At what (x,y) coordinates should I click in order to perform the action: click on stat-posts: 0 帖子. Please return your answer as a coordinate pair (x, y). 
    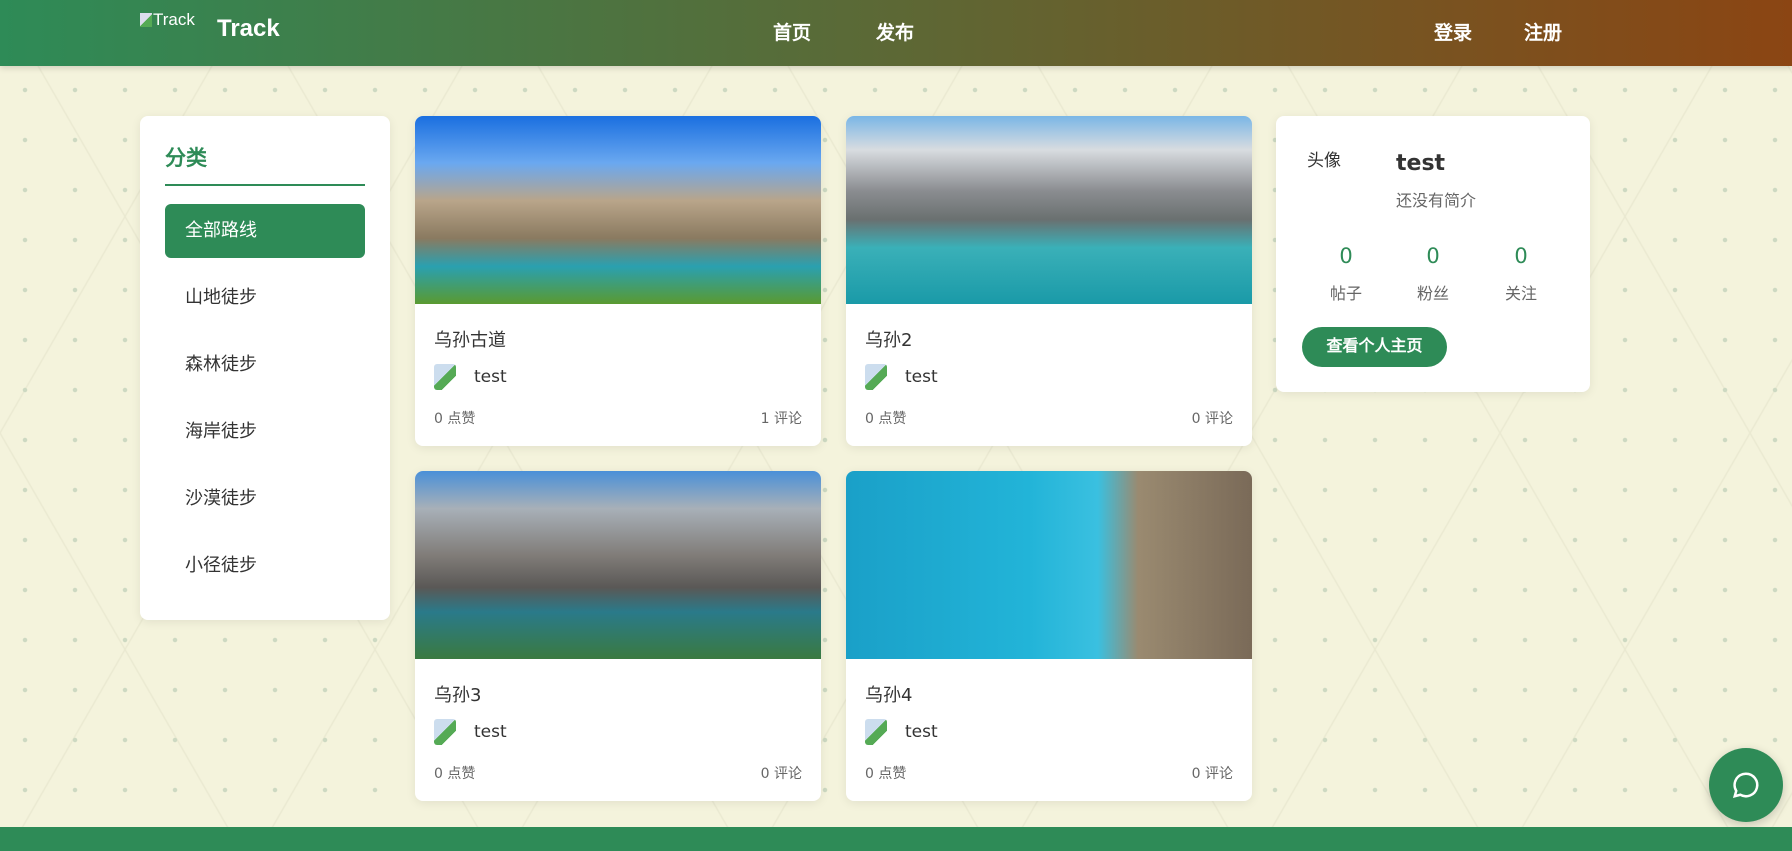
    Looking at the image, I should click on (1346, 274).